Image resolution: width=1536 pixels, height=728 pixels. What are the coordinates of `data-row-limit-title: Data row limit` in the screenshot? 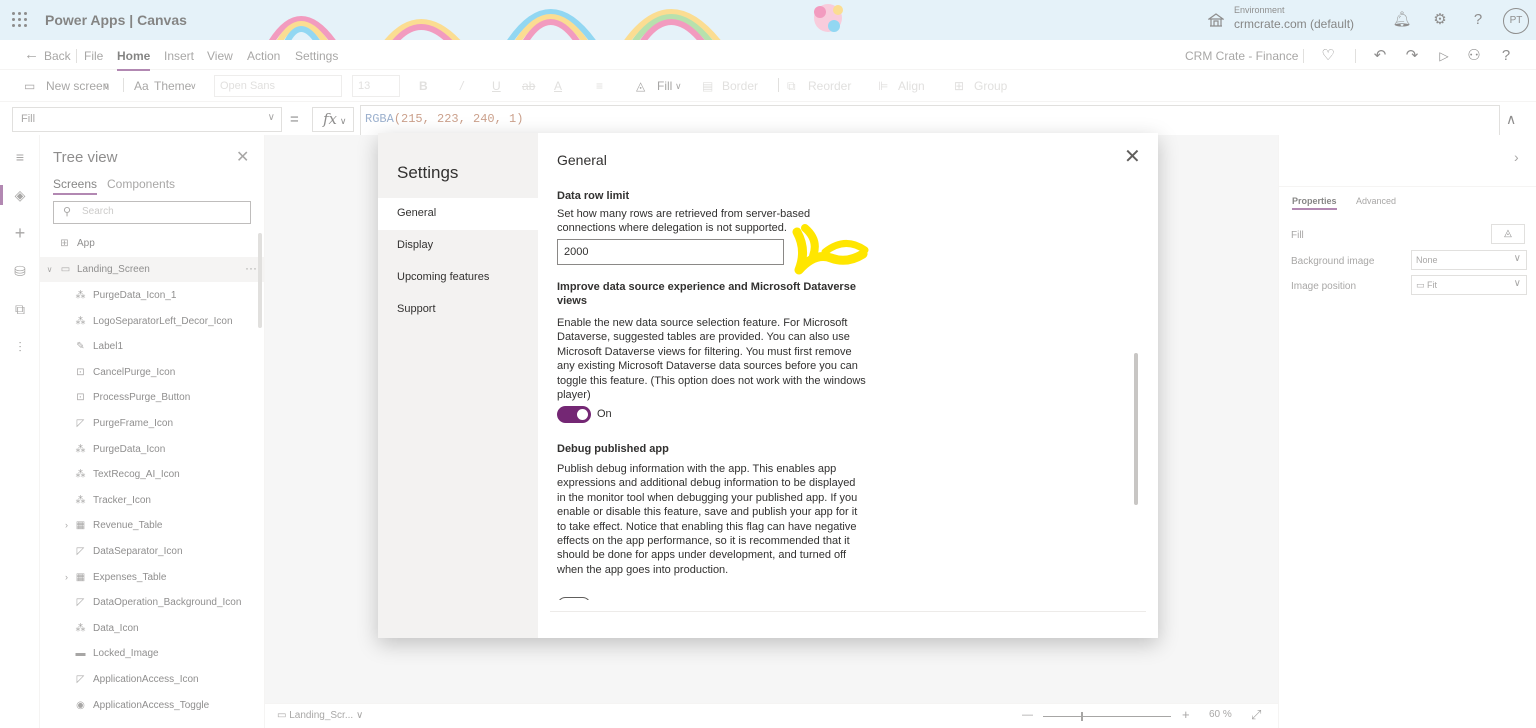 It's located at (593, 196).